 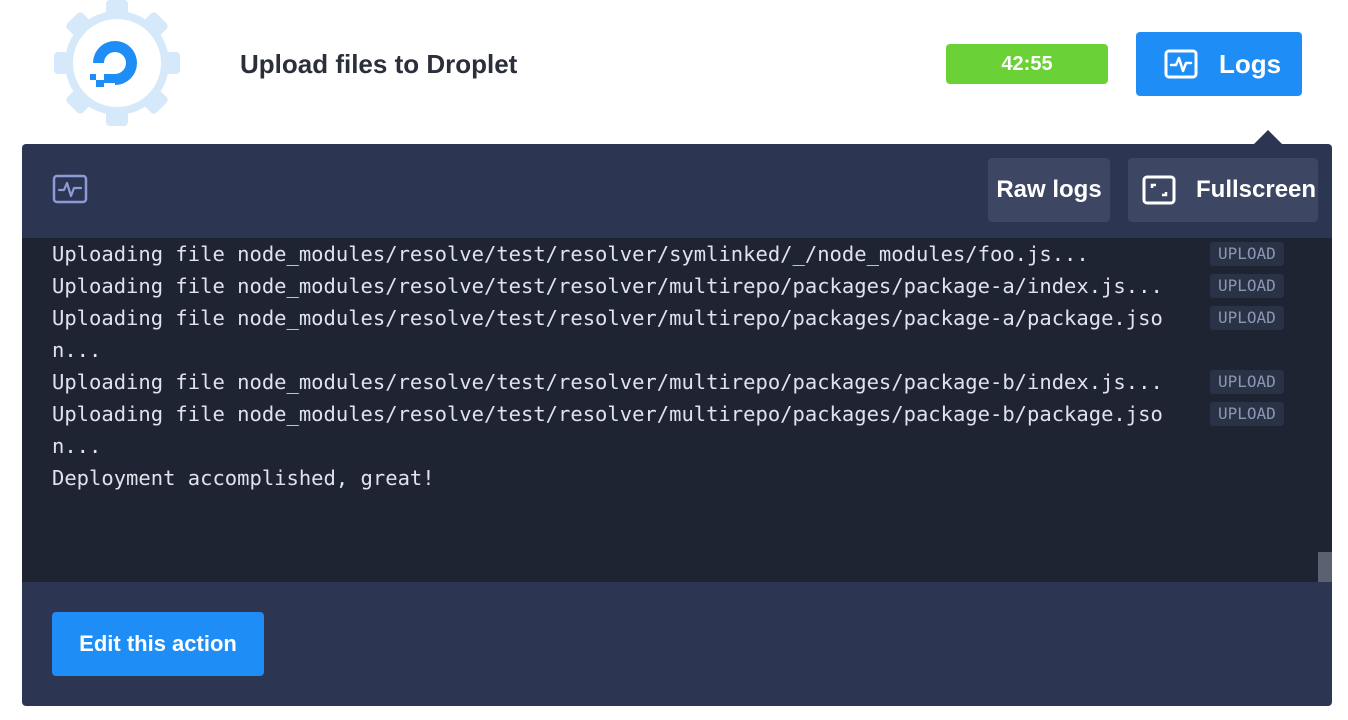 I want to click on fullscreen-button: Fullscreen, so click(x=1223, y=190).